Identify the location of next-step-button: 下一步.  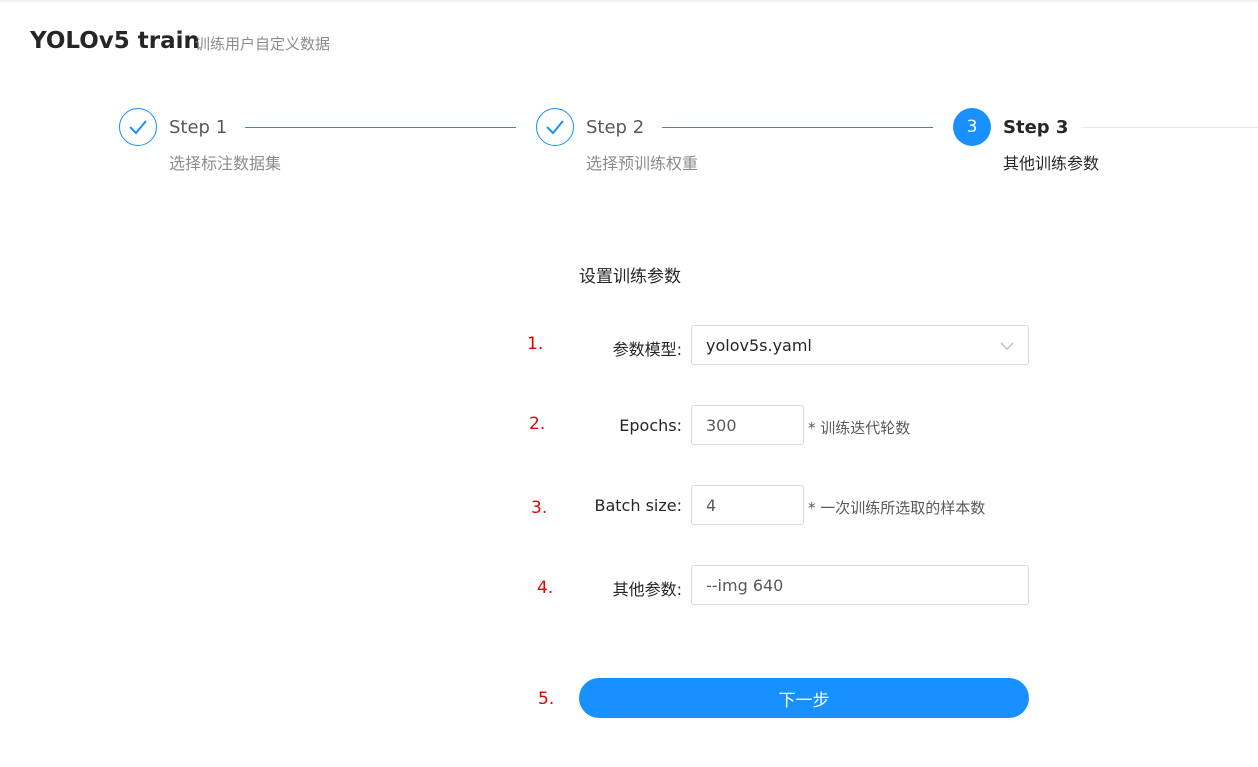
(804, 698).